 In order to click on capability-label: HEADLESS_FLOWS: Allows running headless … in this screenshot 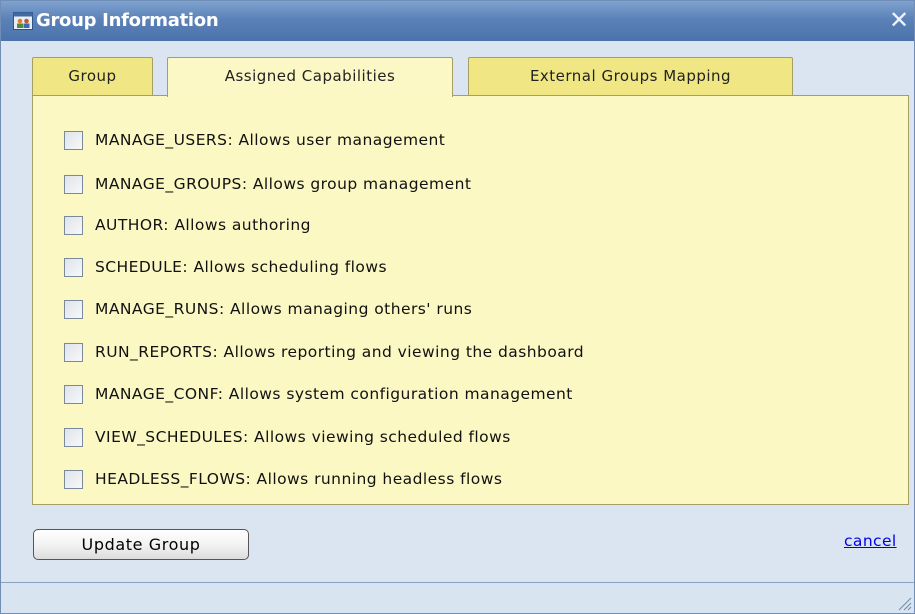, I will do `click(299, 479)`.